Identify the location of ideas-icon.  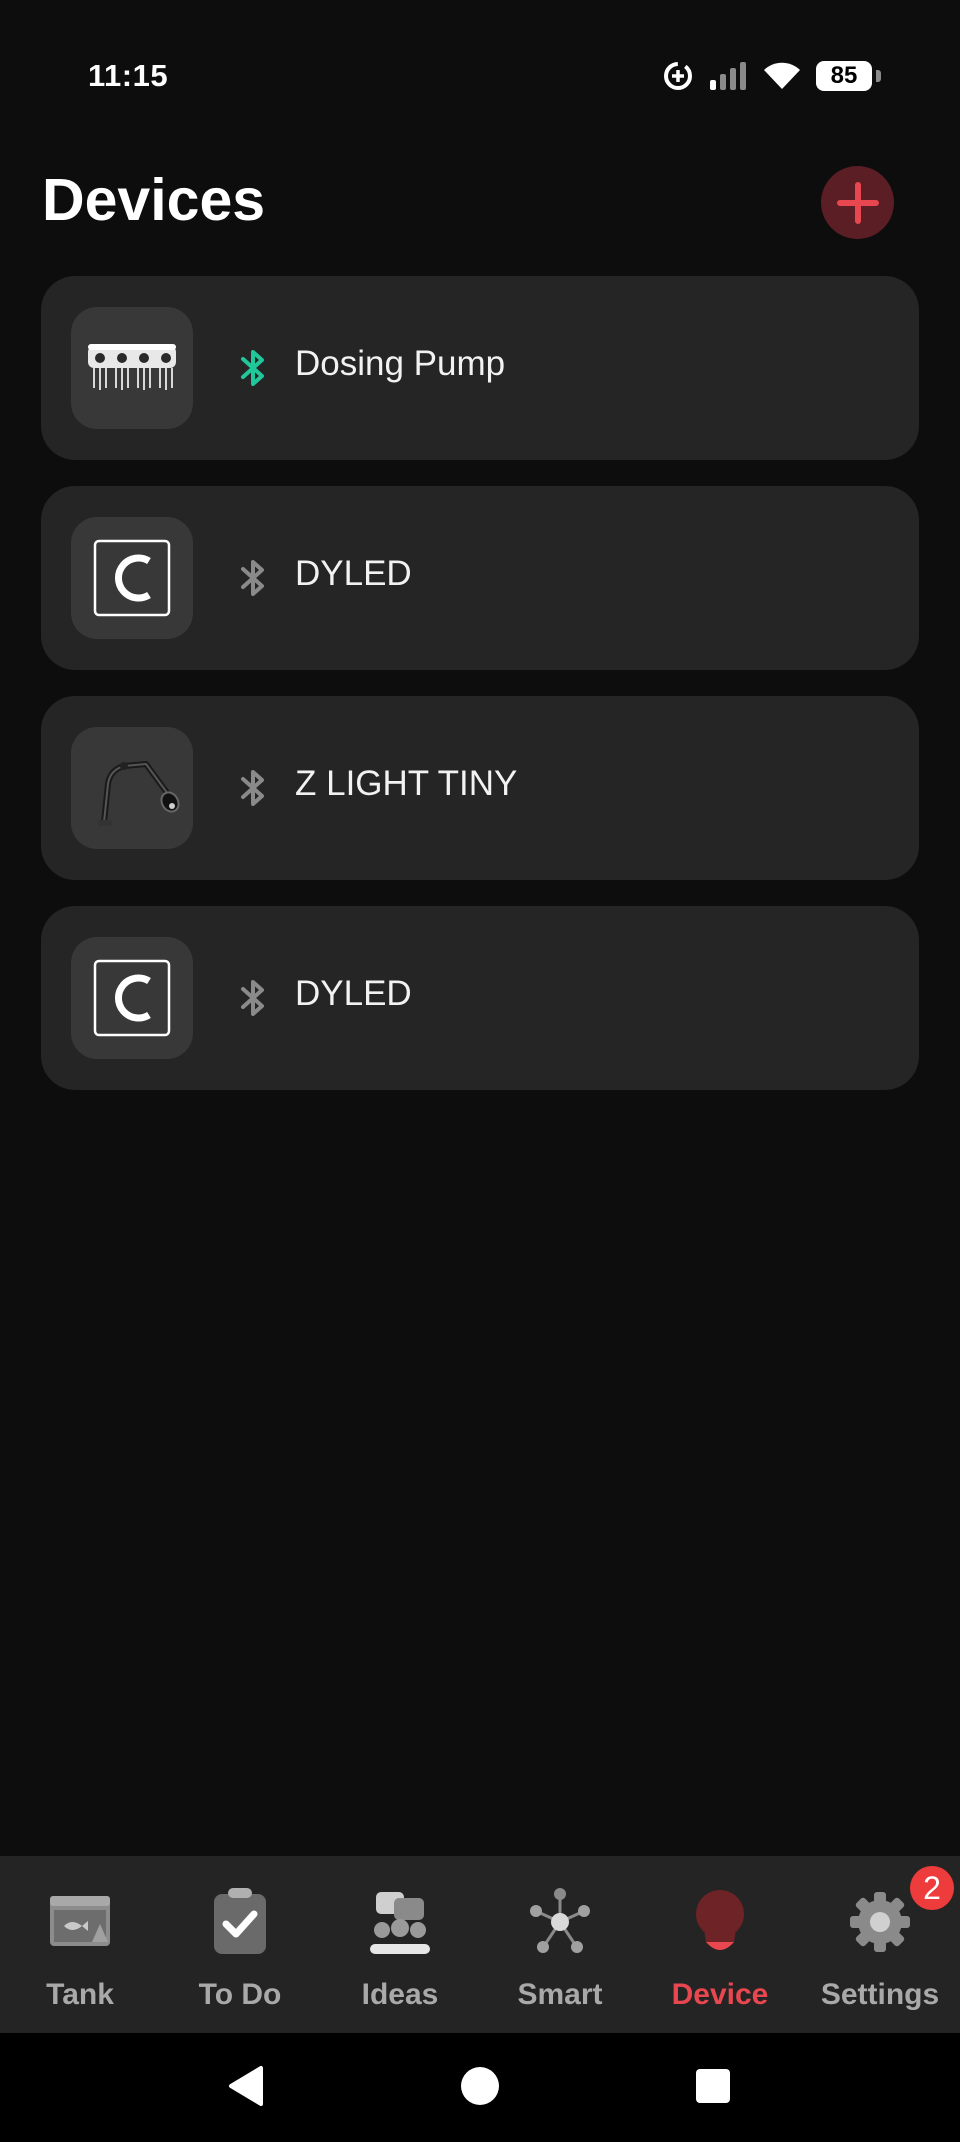
(400, 1923).